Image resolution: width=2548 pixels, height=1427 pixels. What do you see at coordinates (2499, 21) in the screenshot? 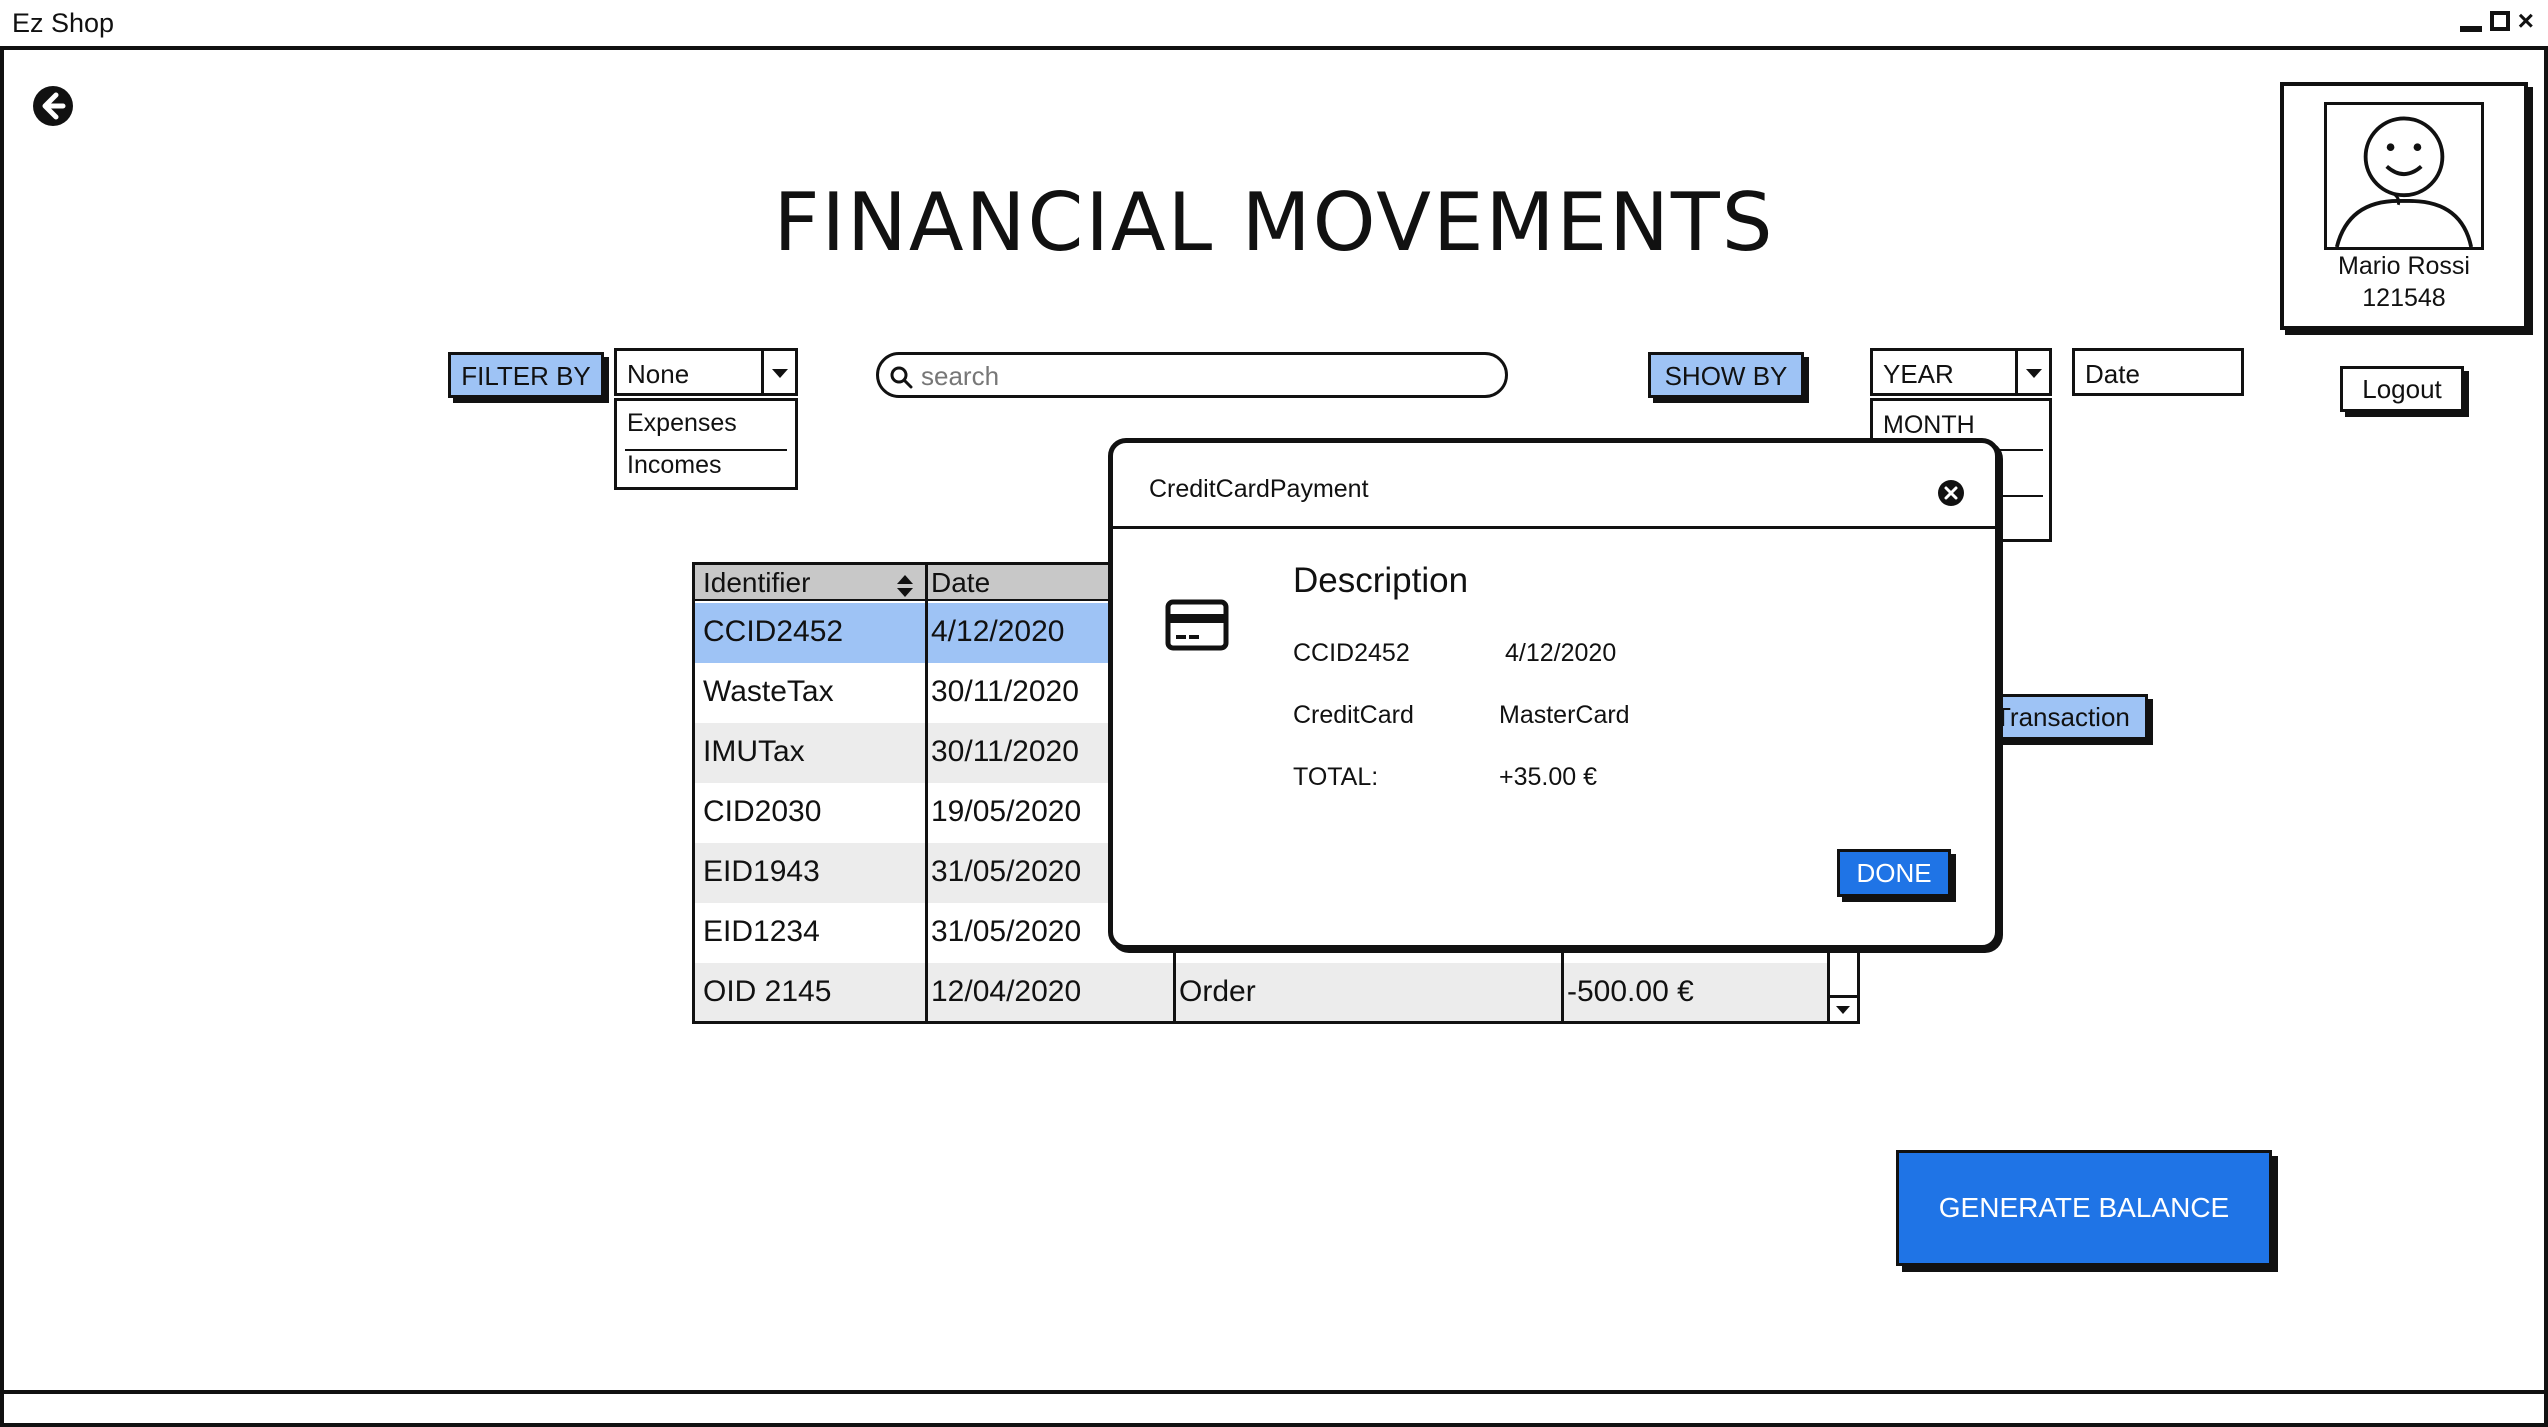
I see `maximize-icon` at bounding box center [2499, 21].